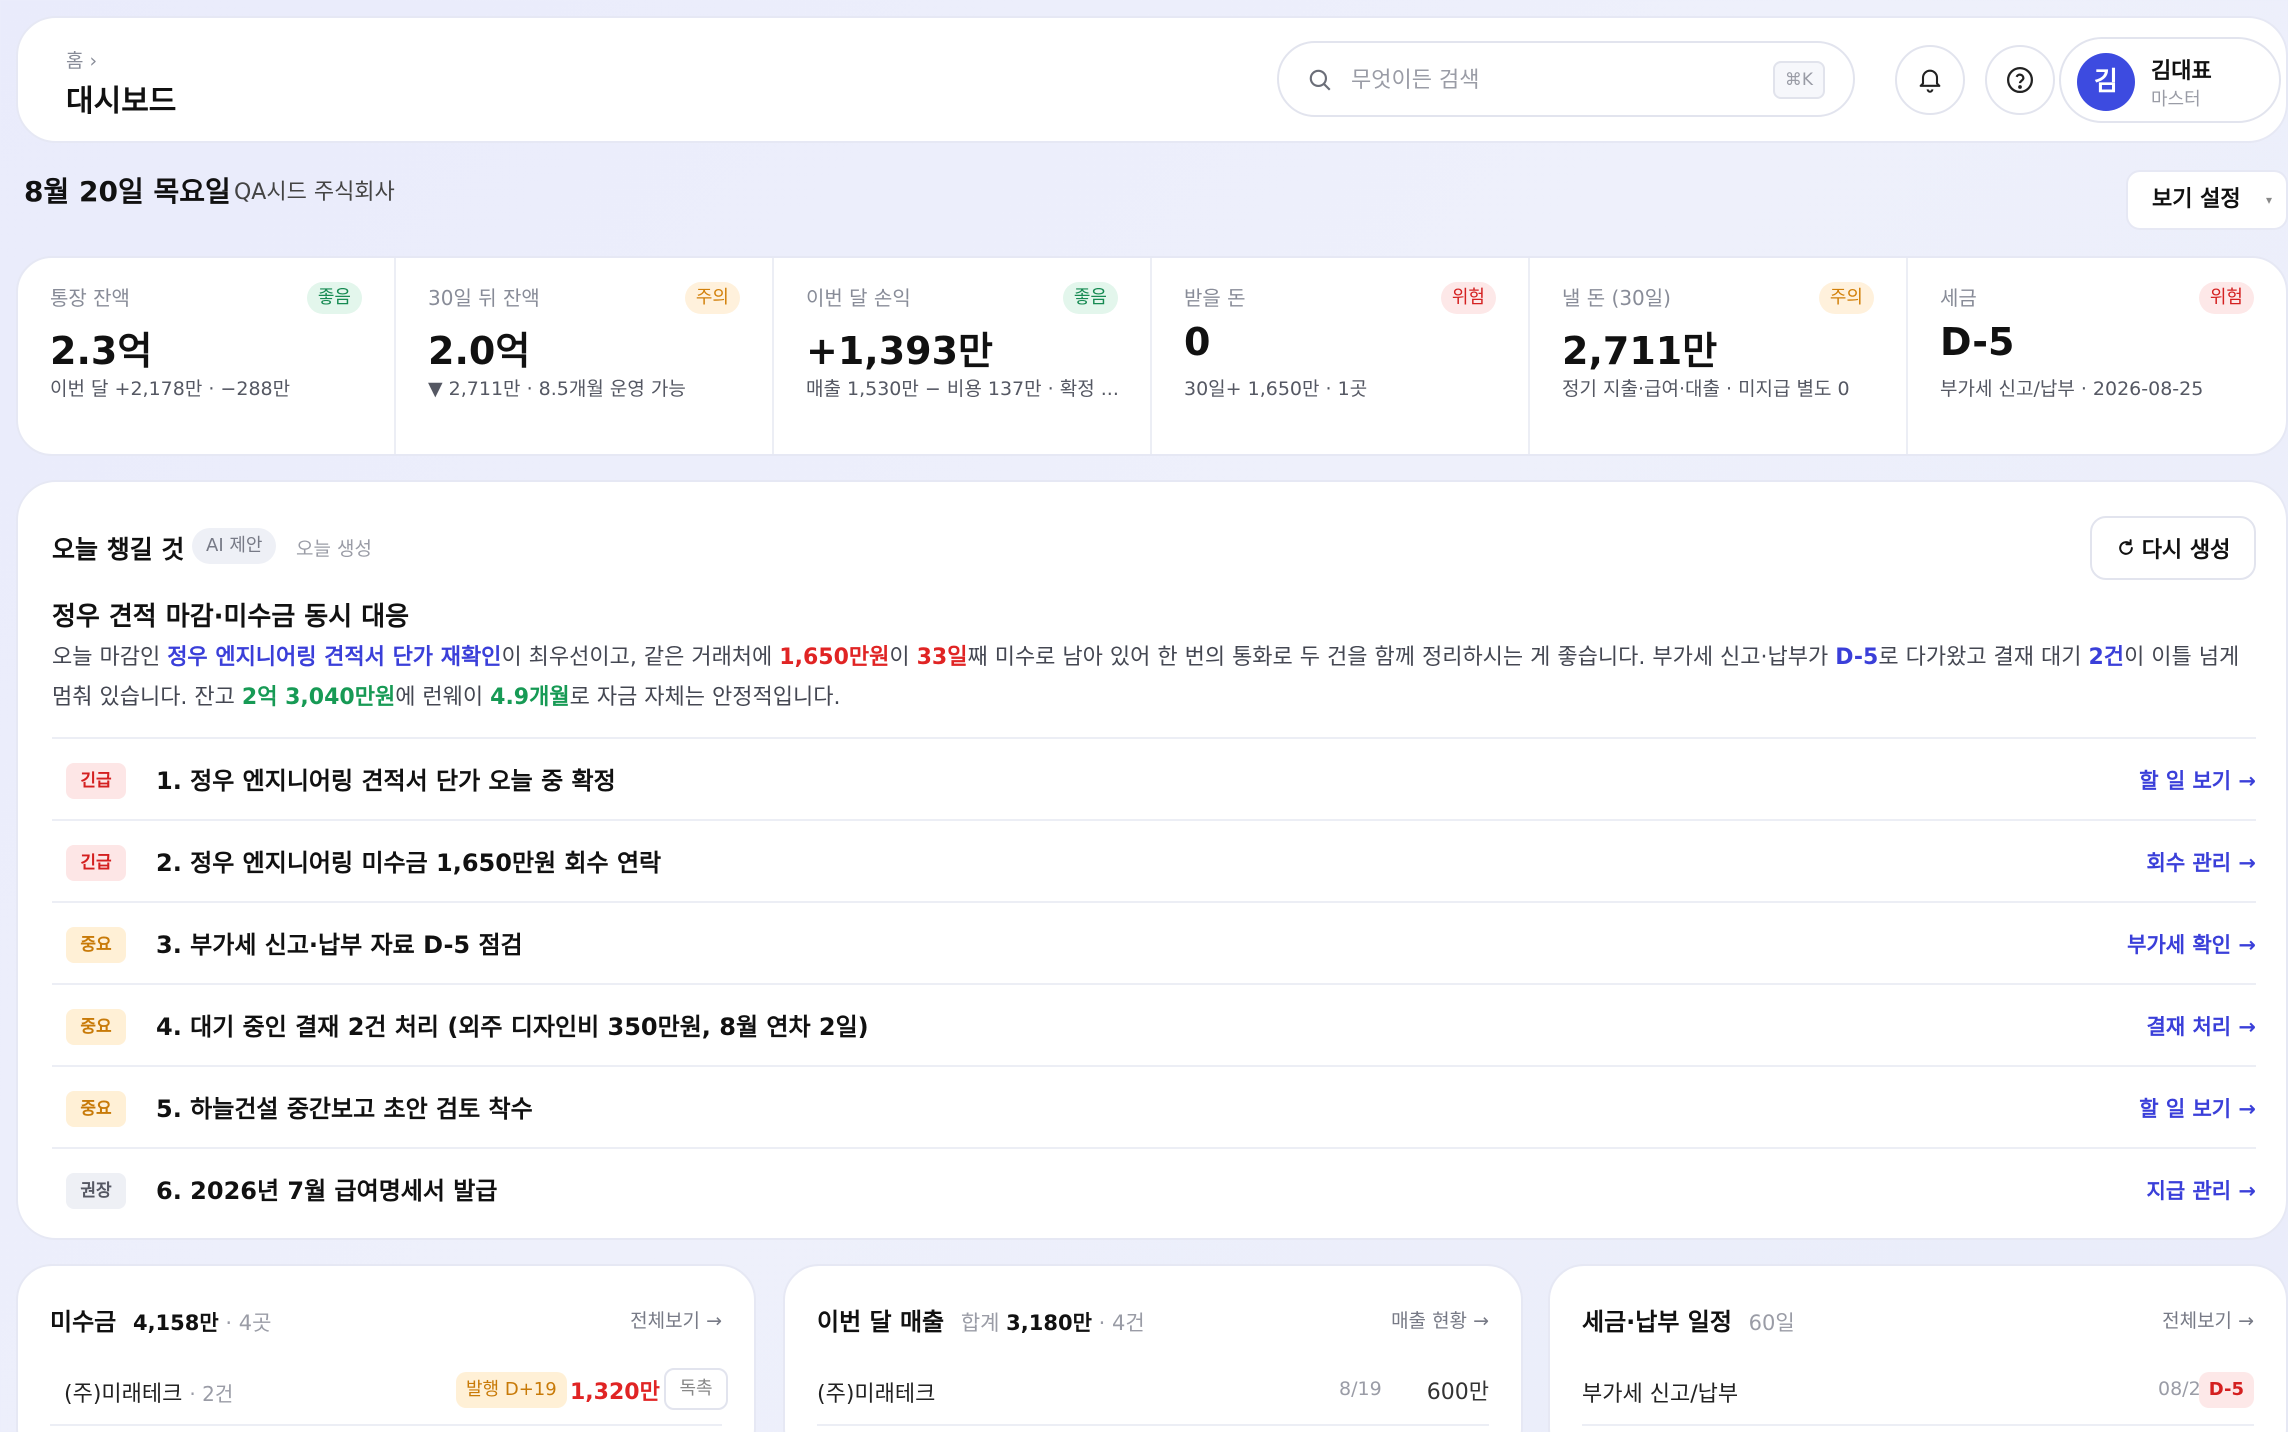 Image resolution: width=2288 pixels, height=1432 pixels. Describe the element at coordinates (942, 657) in the screenshot. I see `summary-highlight: 33일` at that location.